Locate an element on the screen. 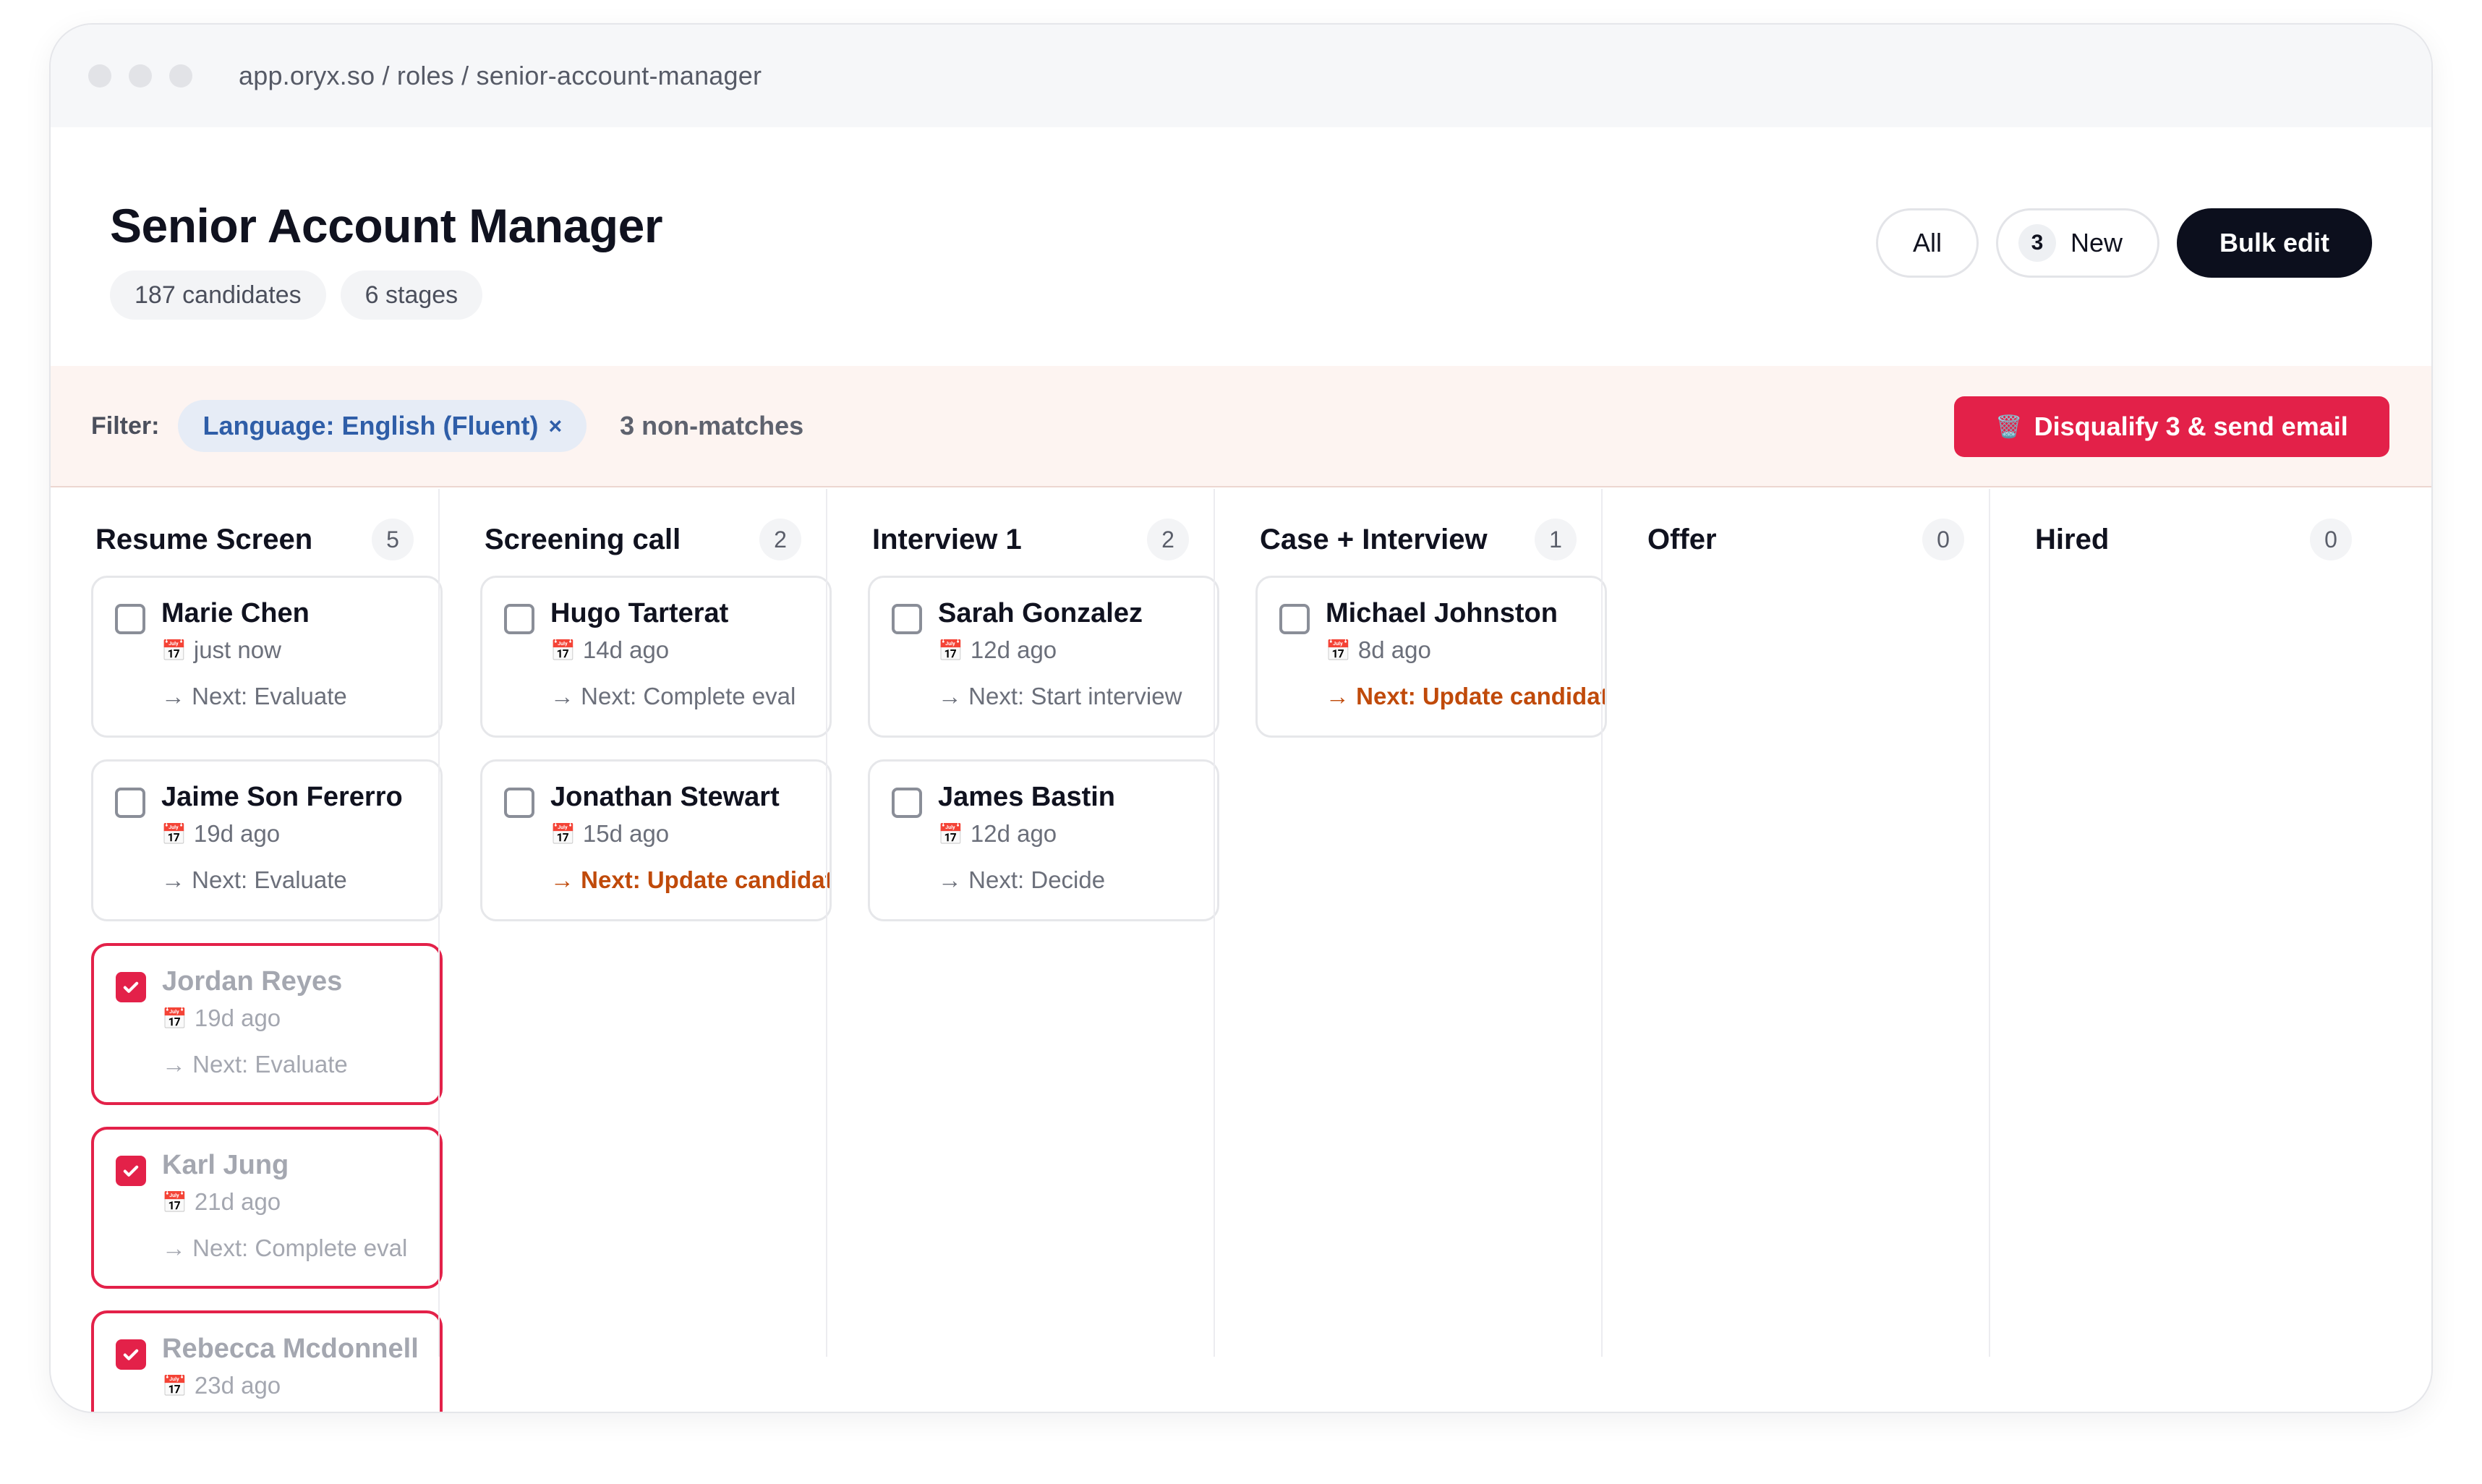  language-filter-tag: Language: English (Fluent) × is located at coordinates (382, 426).